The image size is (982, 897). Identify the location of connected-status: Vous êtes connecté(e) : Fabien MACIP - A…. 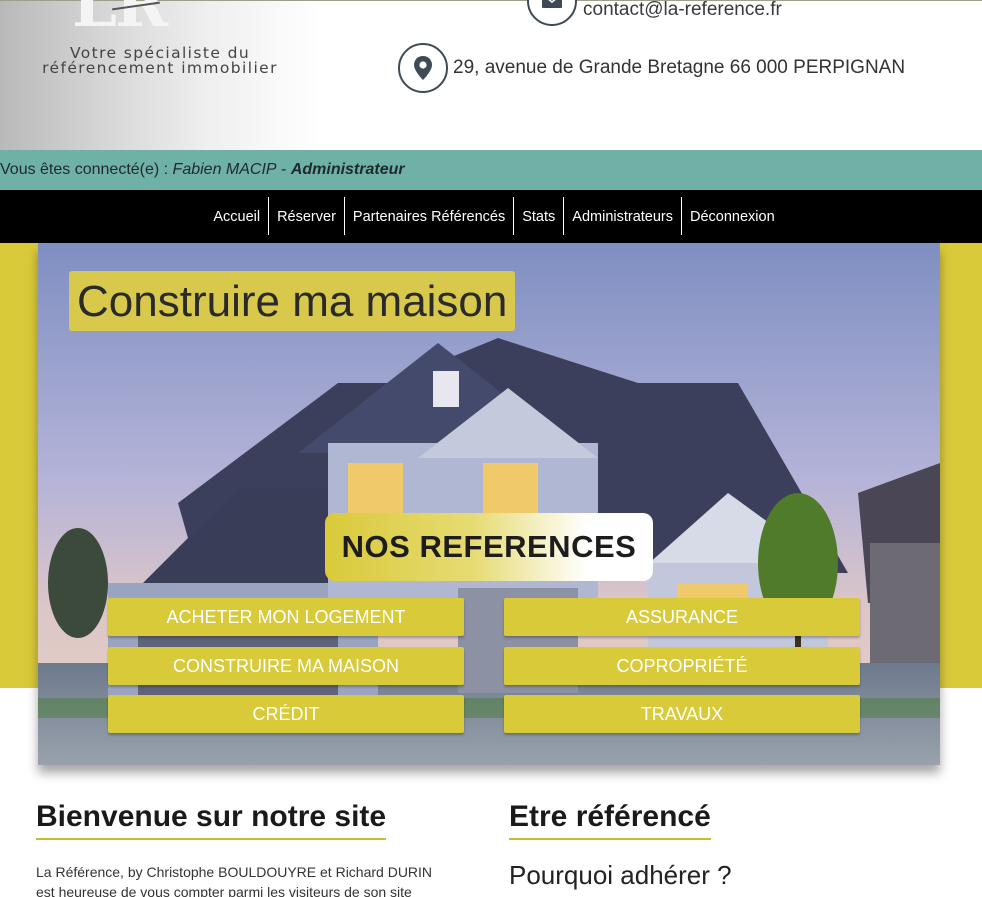
(202, 170).